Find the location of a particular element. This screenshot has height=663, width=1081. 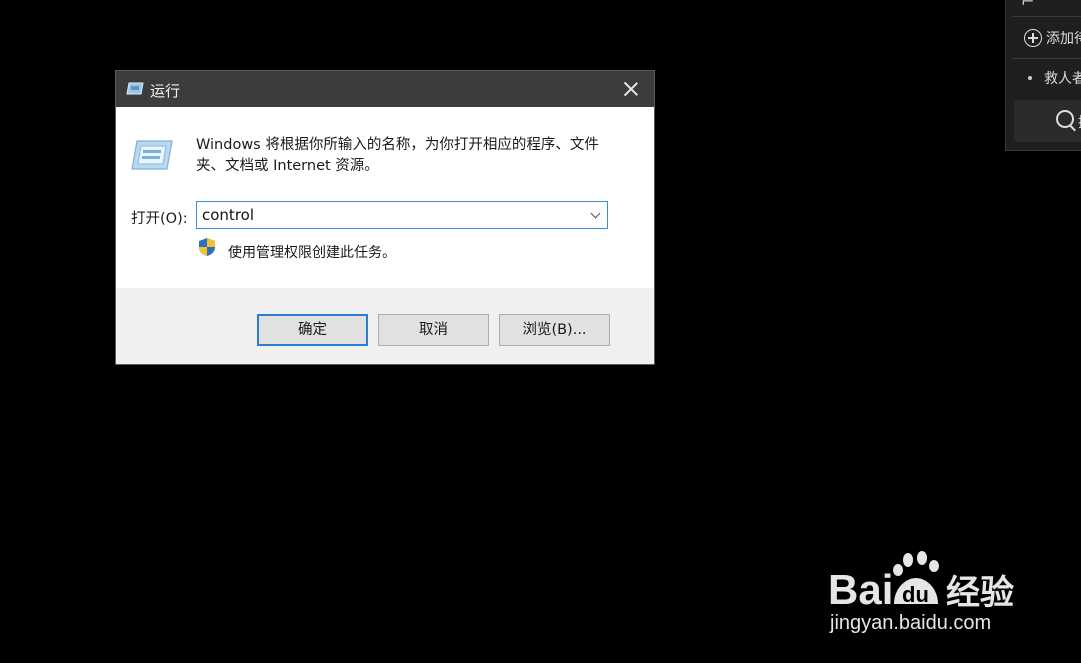

open-combobox: control is located at coordinates (402, 215).